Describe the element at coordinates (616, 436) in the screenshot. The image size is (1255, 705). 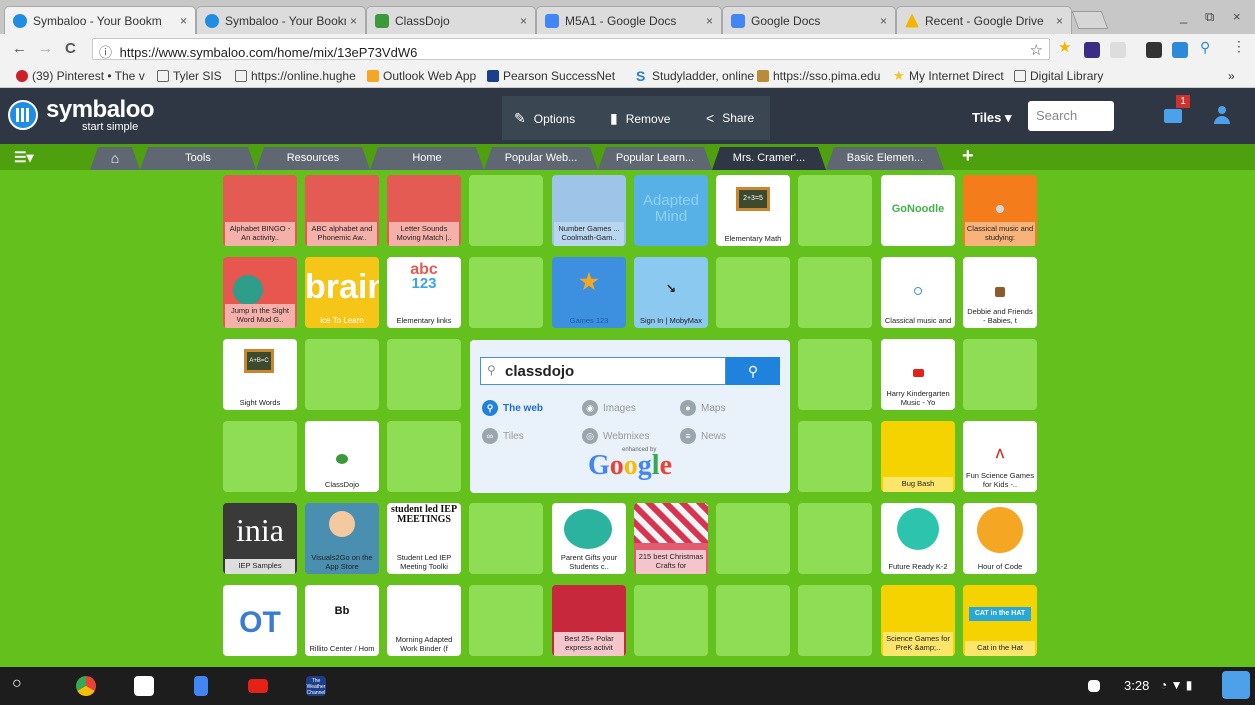
I see `option-webmixes: ◎ Webmixes` at that location.